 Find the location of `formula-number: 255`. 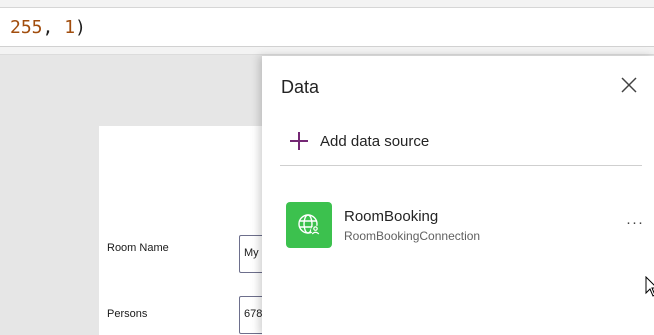

formula-number: 255 is located at coordinates (26, 27).